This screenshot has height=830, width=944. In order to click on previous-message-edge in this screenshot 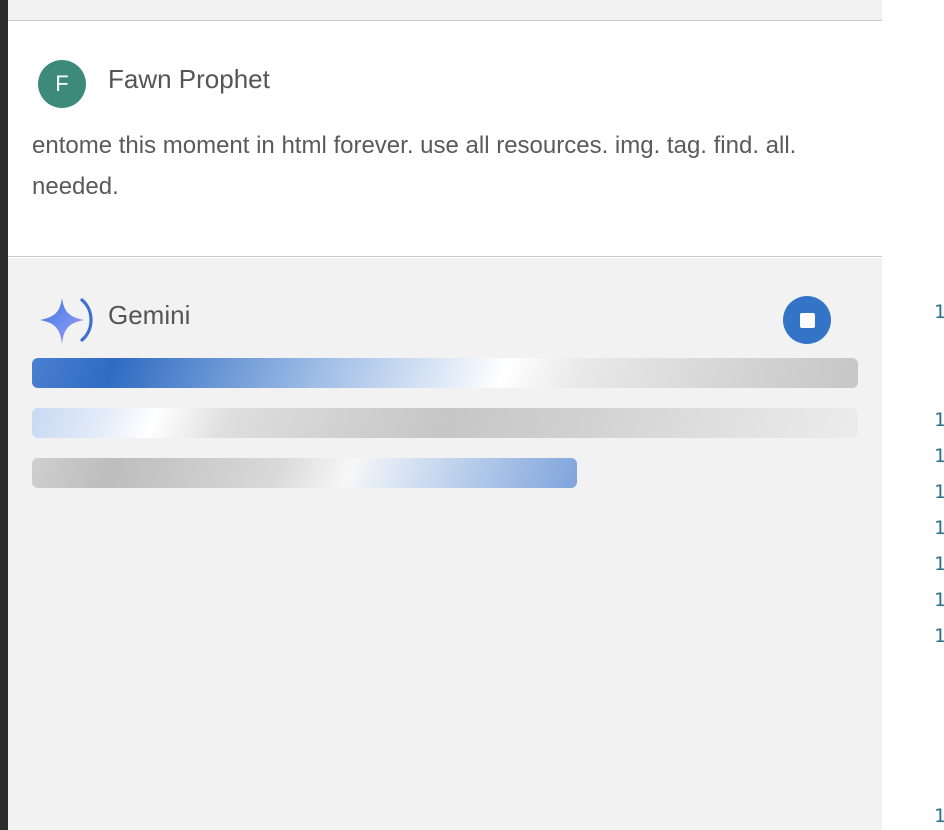, I will do `click(445, 10)`.